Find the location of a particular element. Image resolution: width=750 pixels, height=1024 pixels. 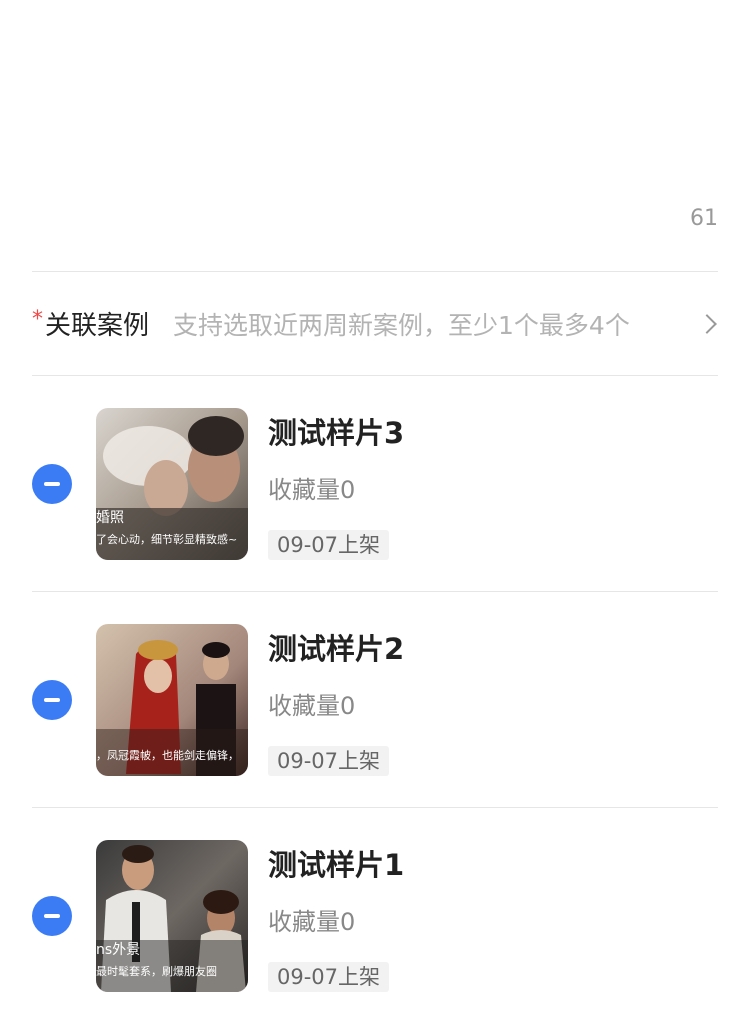

required-marker: * is located at coordinates (37, 319).